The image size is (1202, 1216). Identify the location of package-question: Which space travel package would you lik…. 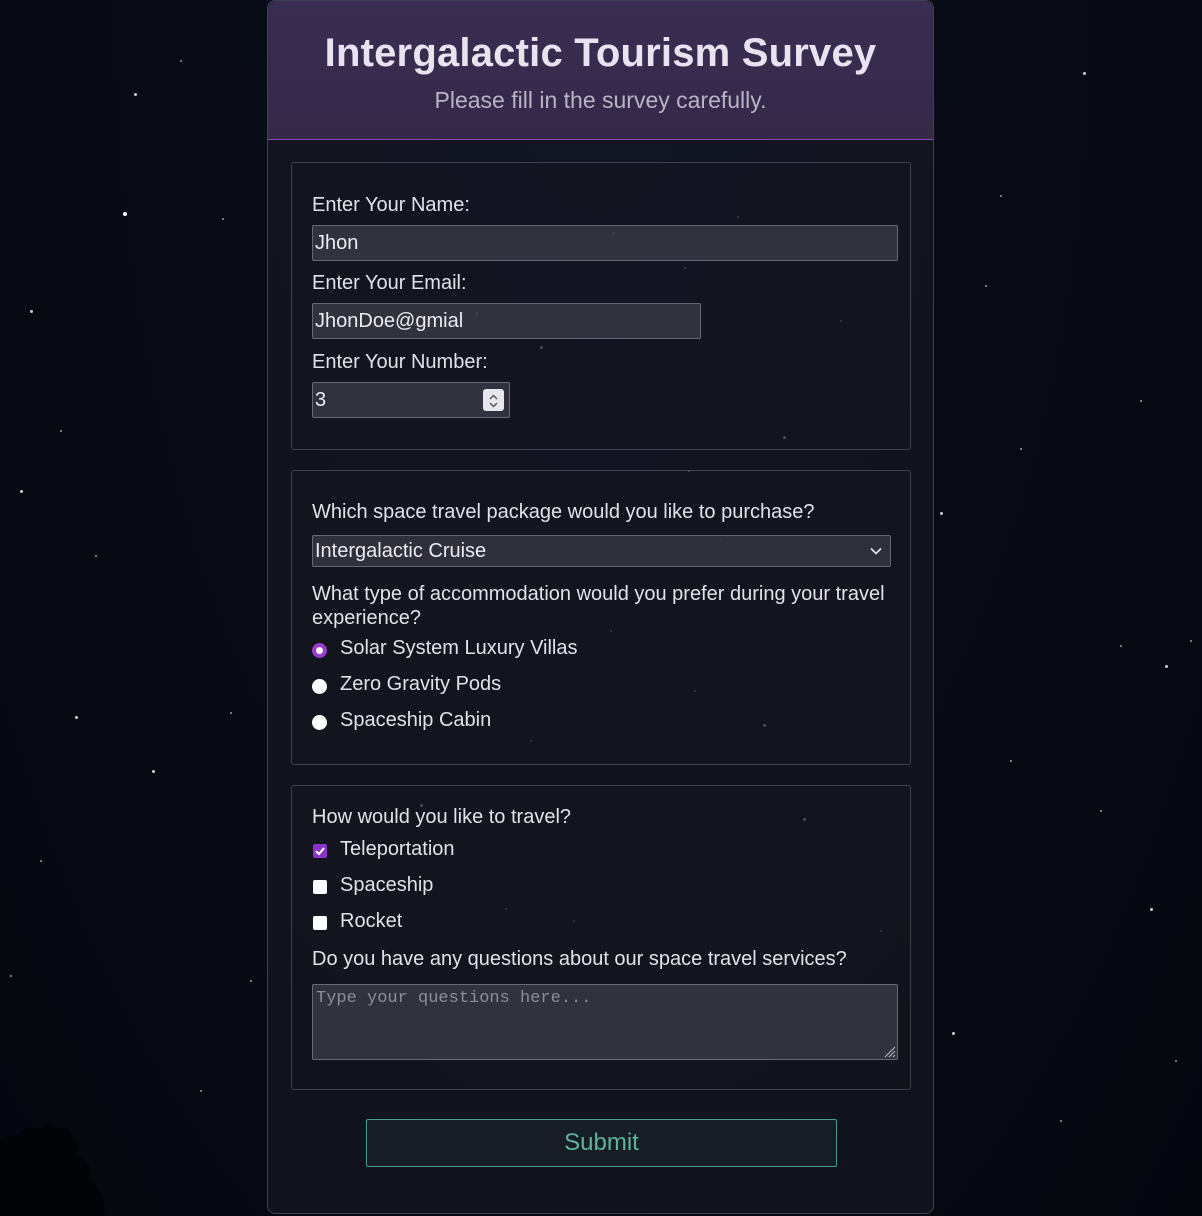
(563, 512).